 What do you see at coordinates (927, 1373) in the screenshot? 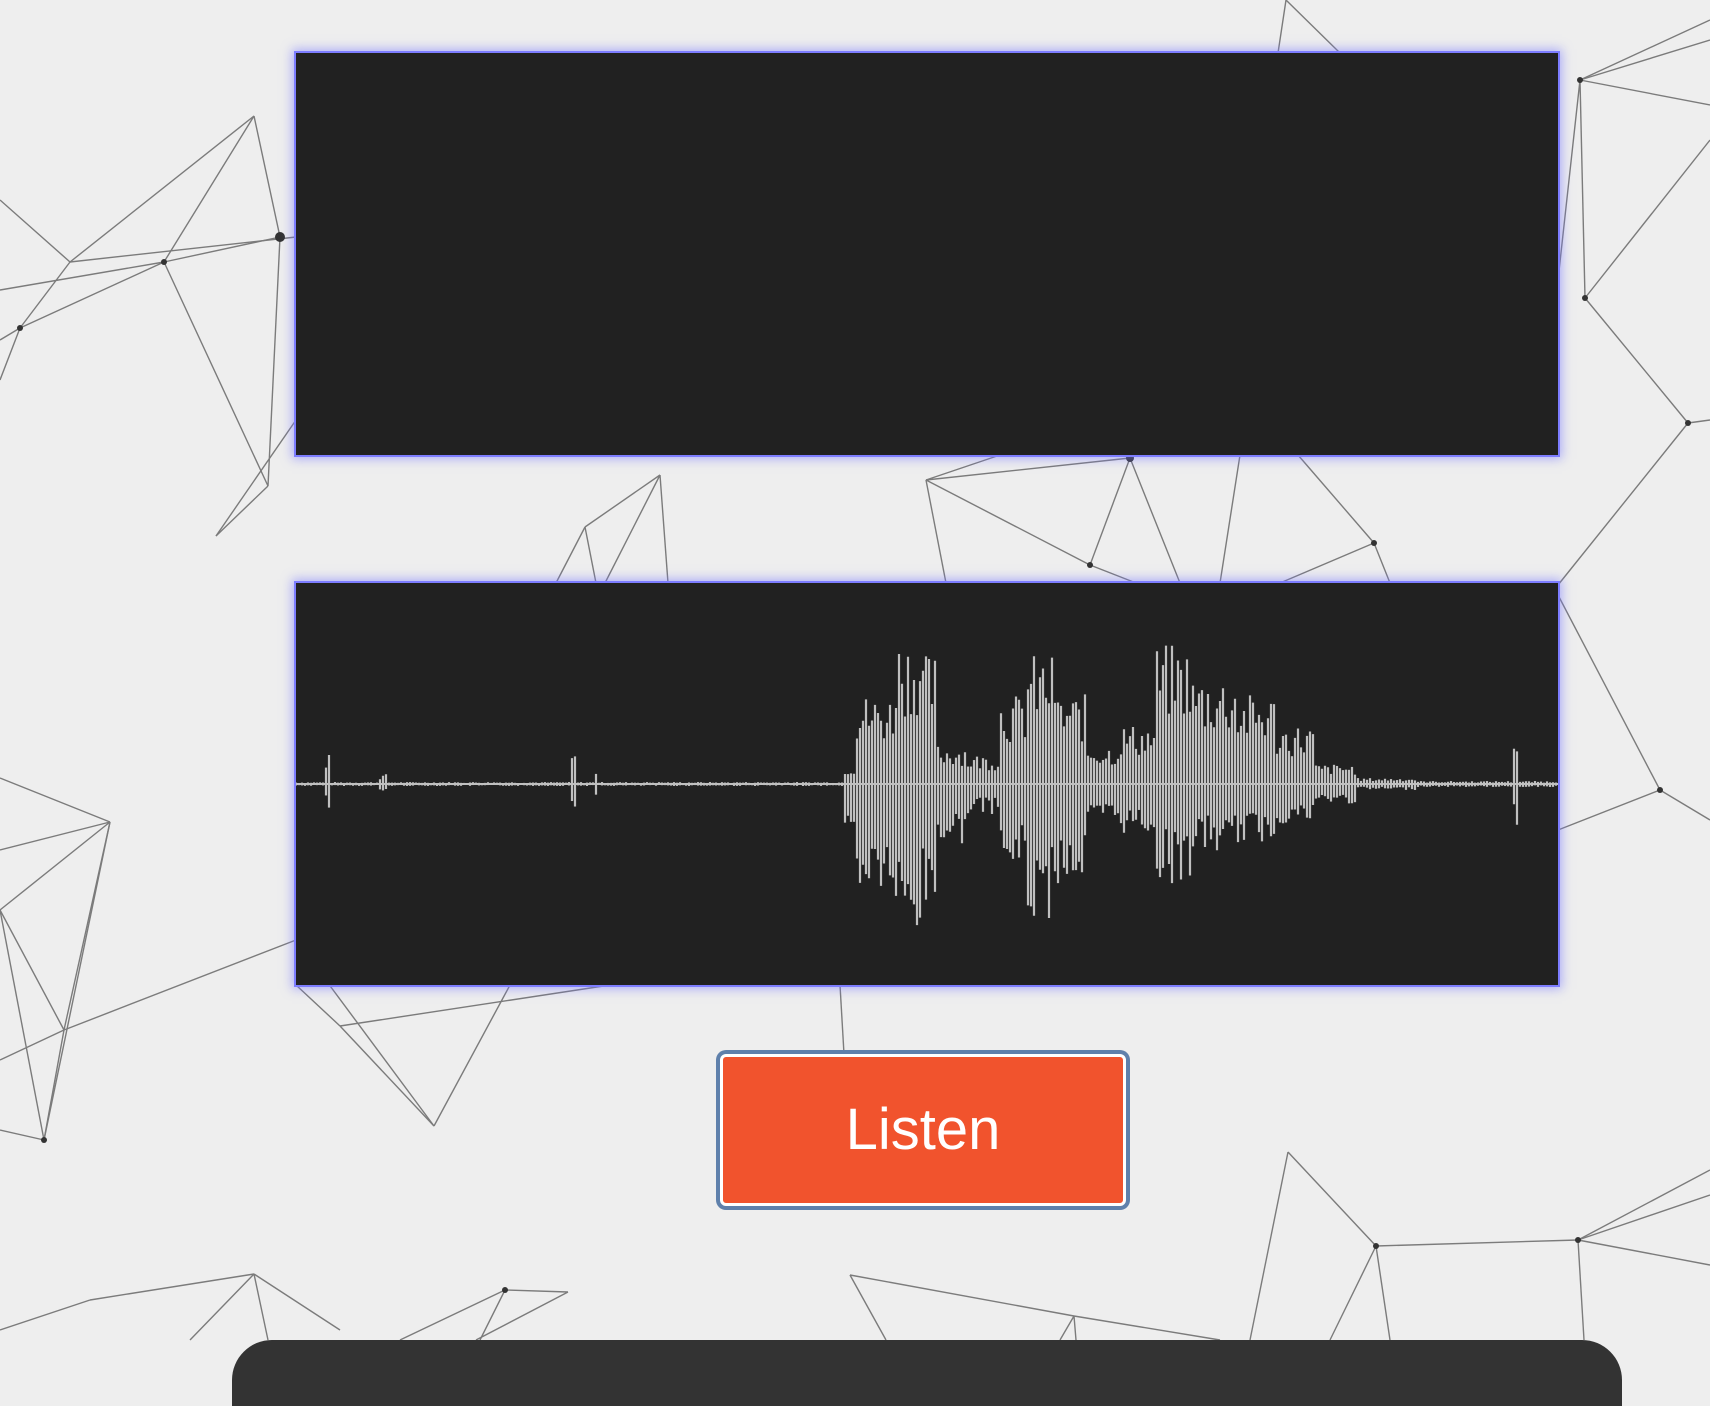
I see `bottom-card` at bounding box center [927, 1373].